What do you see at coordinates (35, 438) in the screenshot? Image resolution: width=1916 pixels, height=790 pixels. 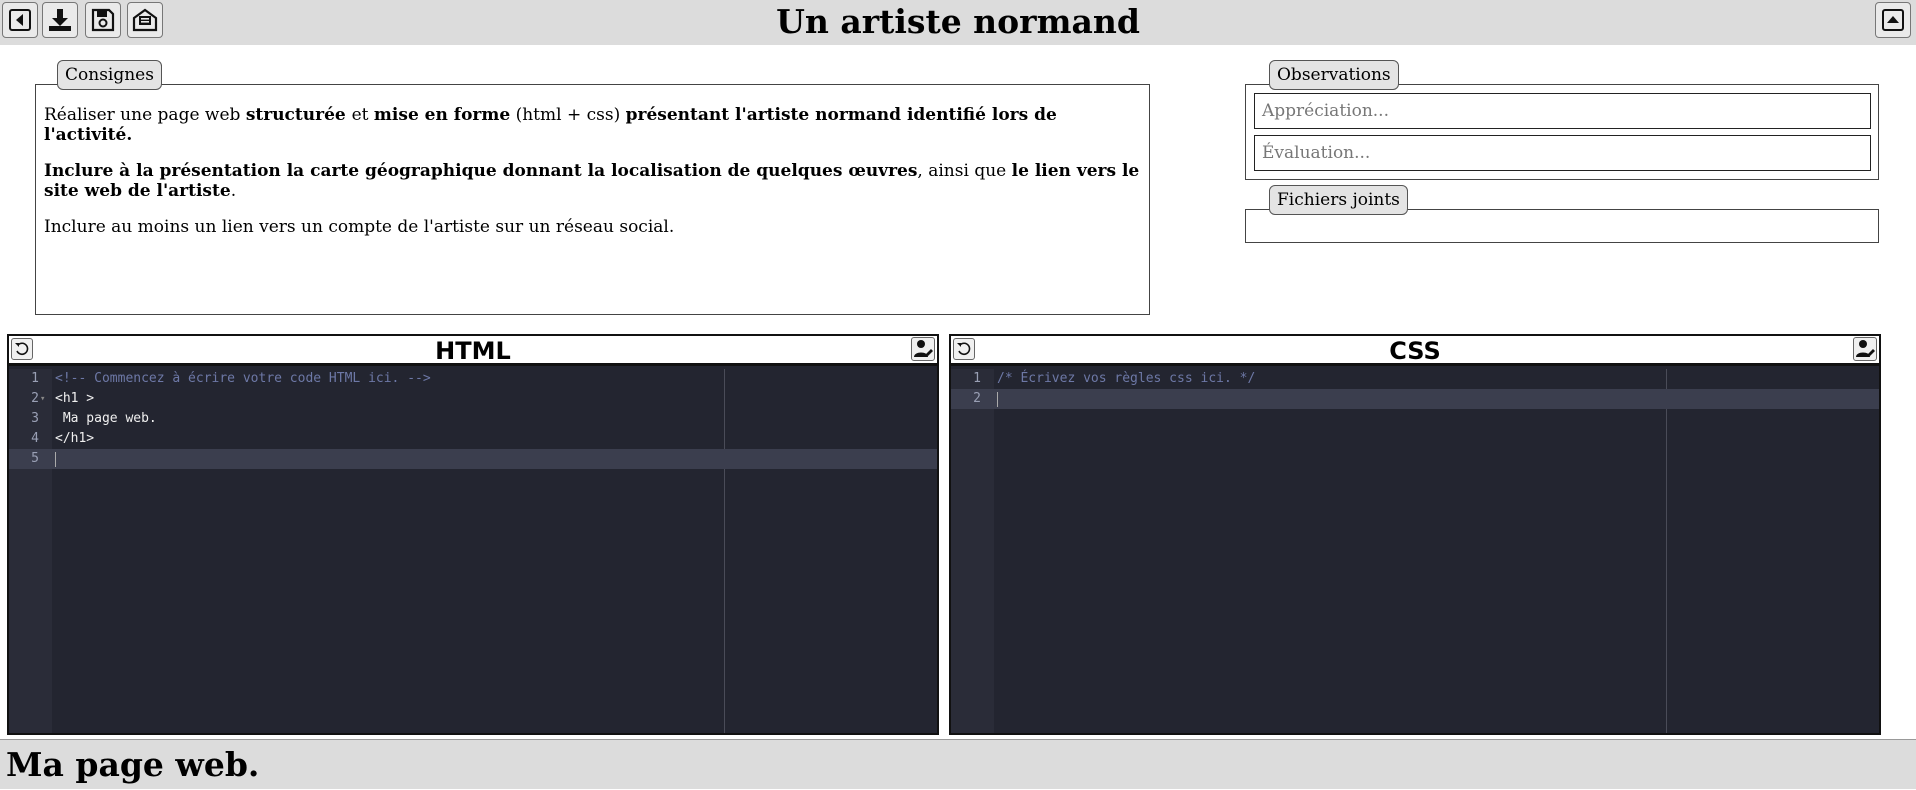 I see `line-number: 4` at bounding box center [35, 438].